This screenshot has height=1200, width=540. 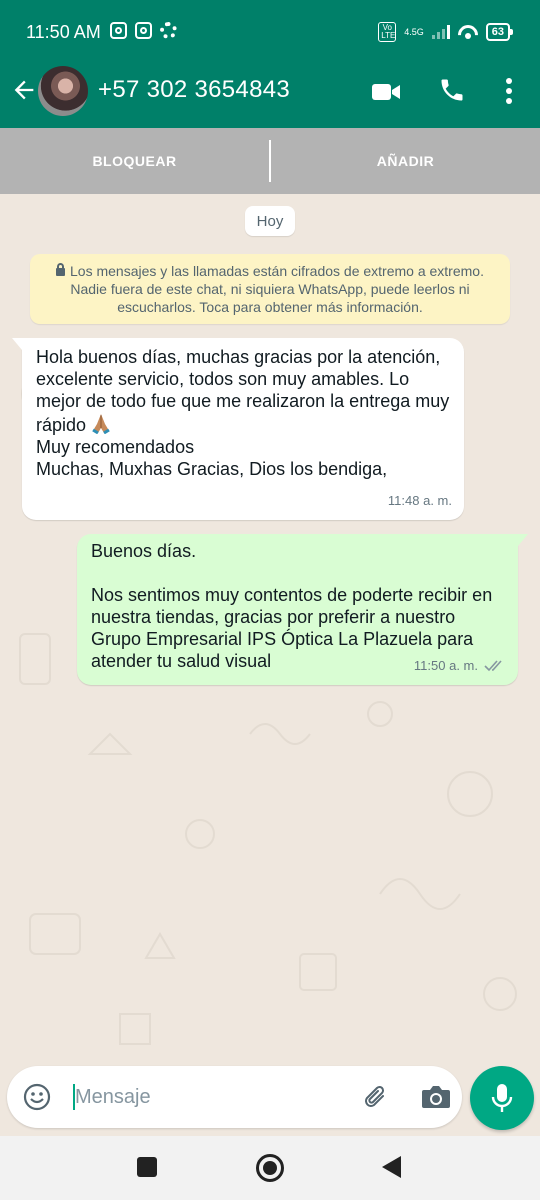 What do you see at coordinates (37, 1097) in the screenshot?
I see `emoji-icon` at bounding box center [37, 1097].